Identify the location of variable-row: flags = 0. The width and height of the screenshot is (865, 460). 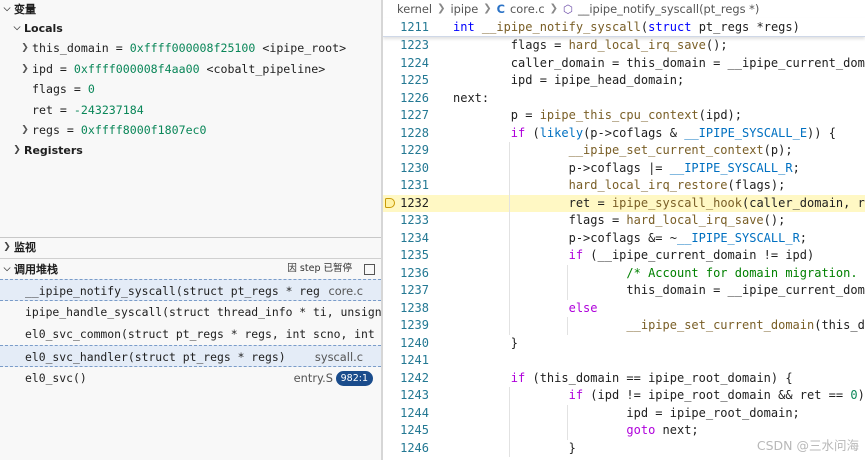
(190, 89).